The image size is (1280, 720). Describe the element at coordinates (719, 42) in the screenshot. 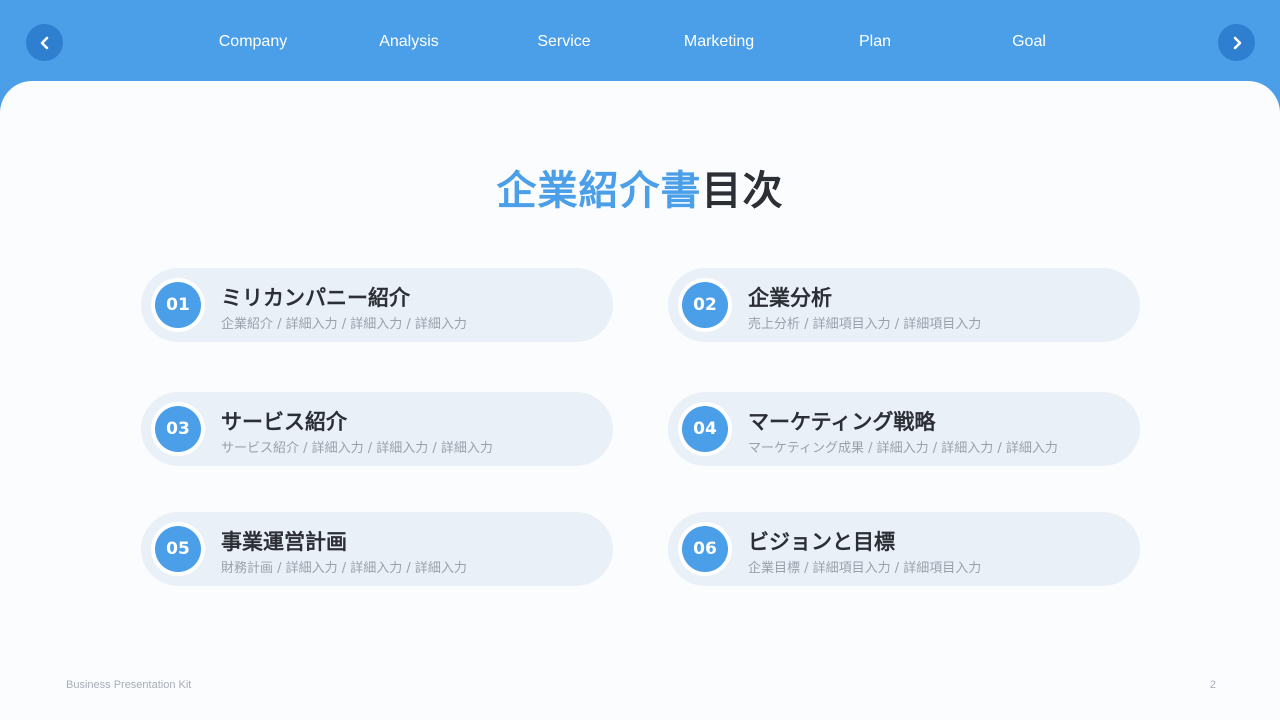

I see `tab-marketing: Marketing` at that location.